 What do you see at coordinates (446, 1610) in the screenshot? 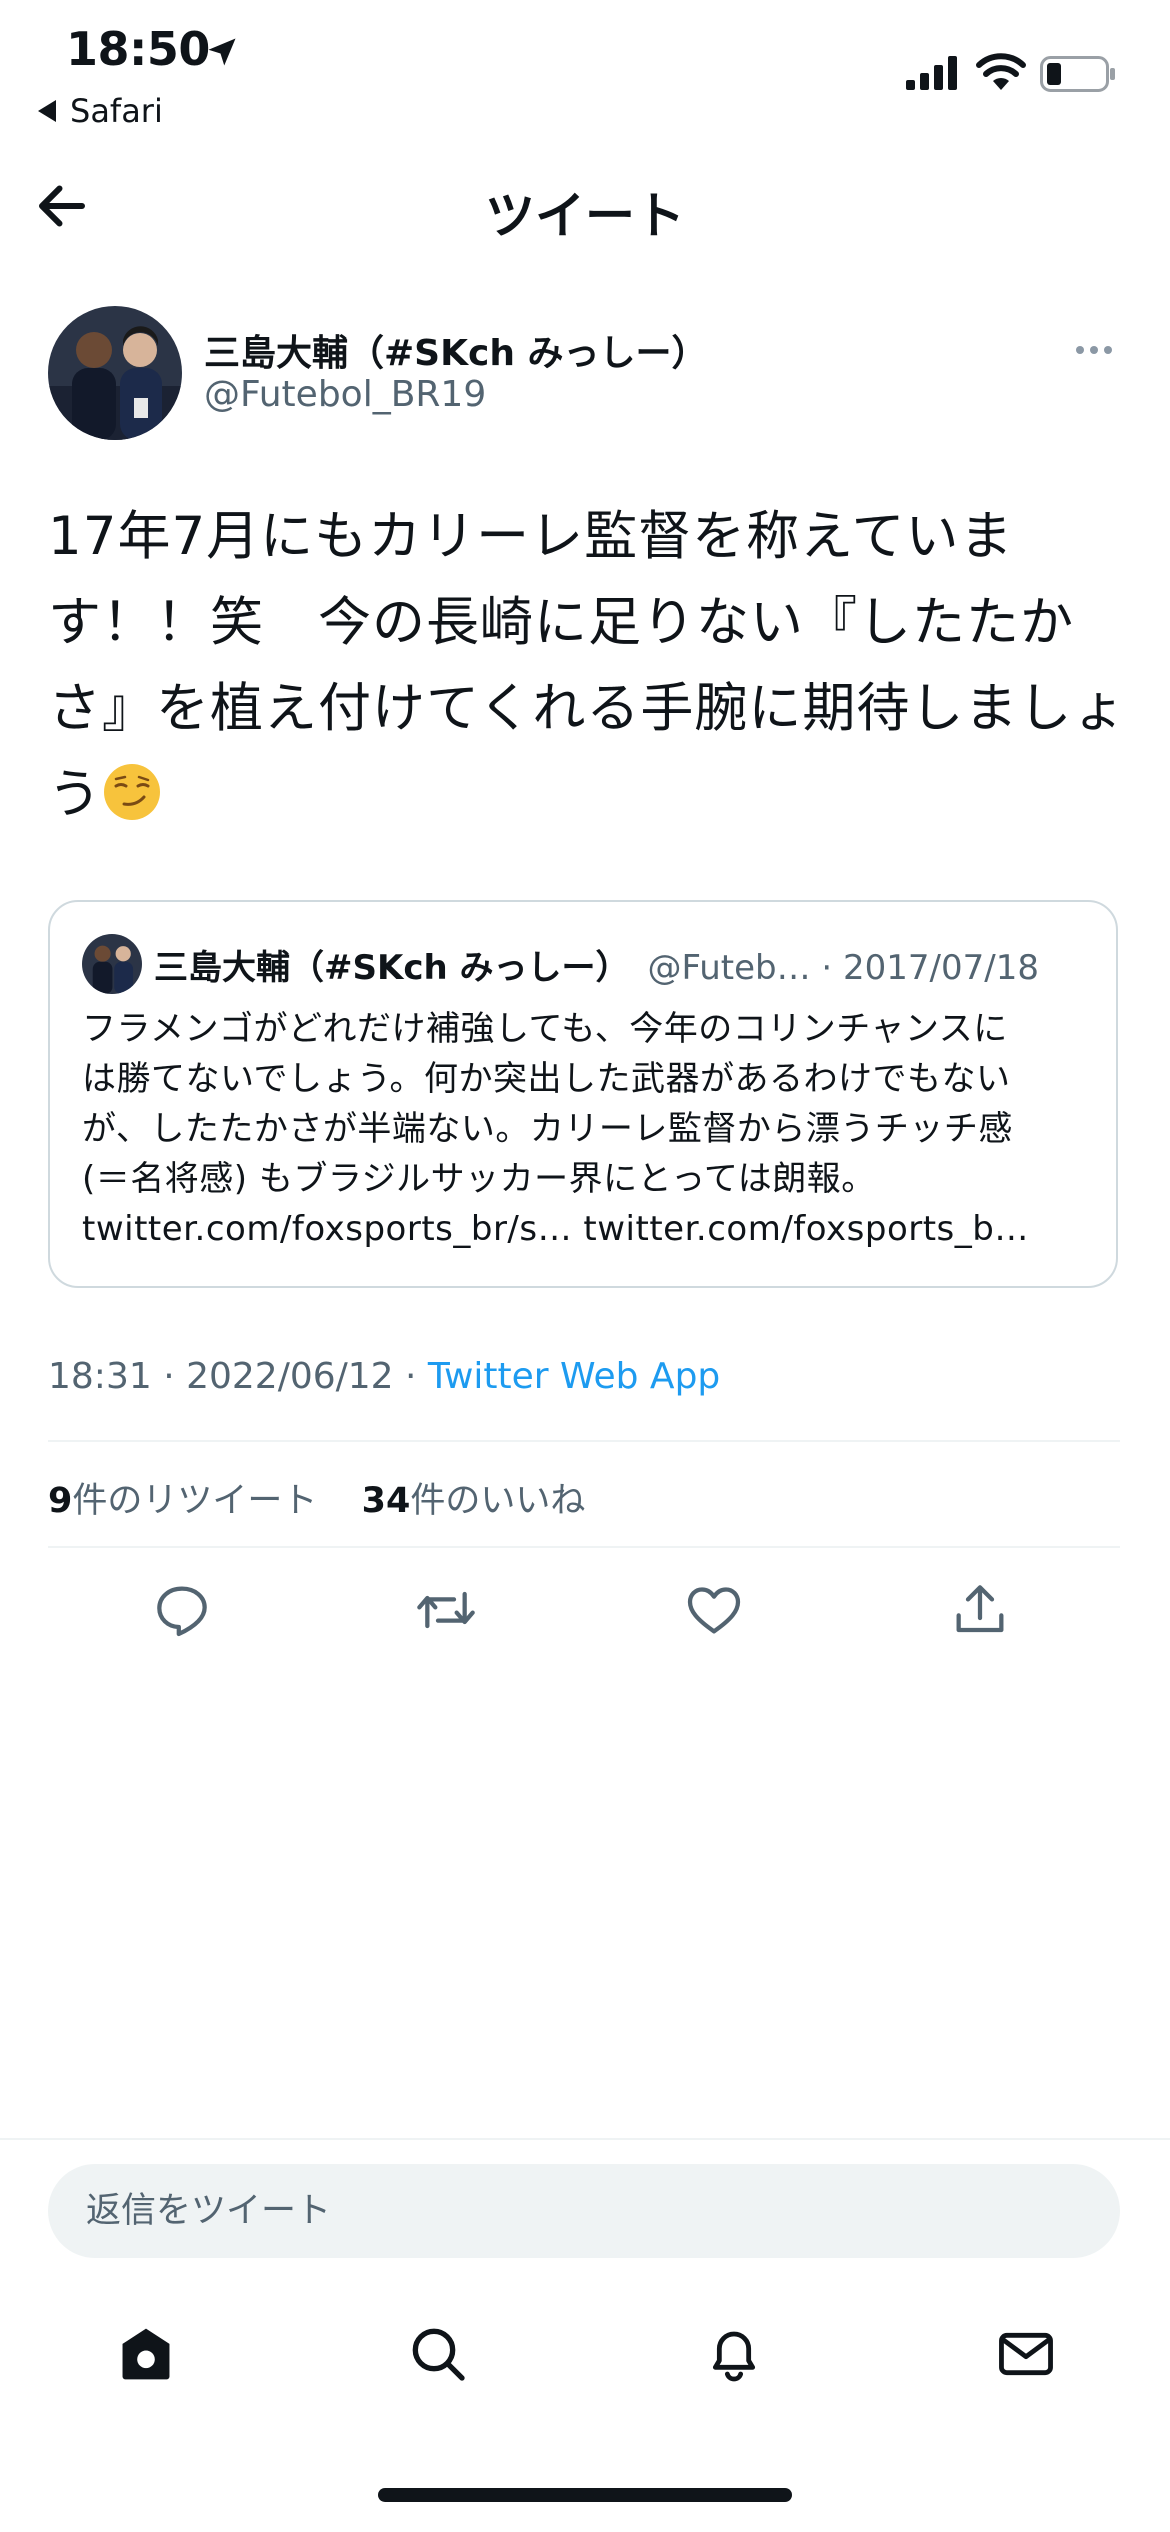
I see `retweet-icon` at bounding box center [446, 1610].